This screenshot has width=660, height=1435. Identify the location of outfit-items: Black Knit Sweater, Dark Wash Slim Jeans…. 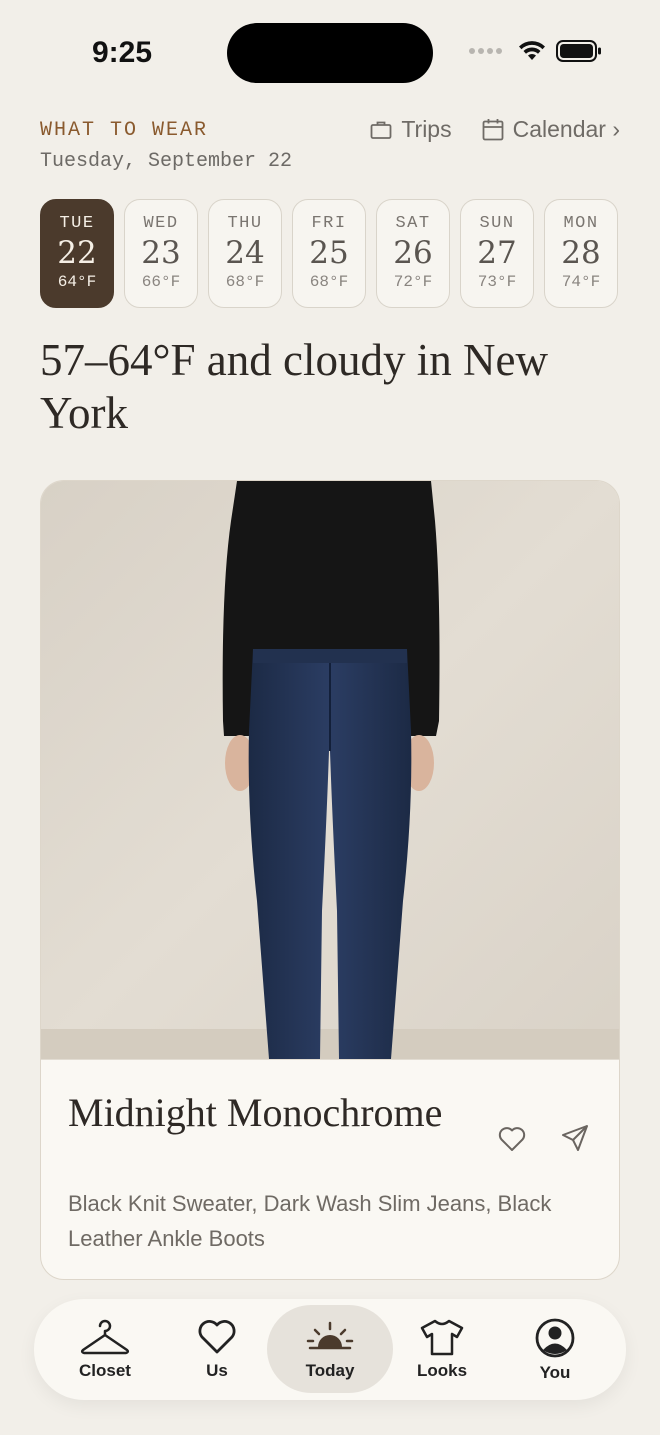
(310, 1221).